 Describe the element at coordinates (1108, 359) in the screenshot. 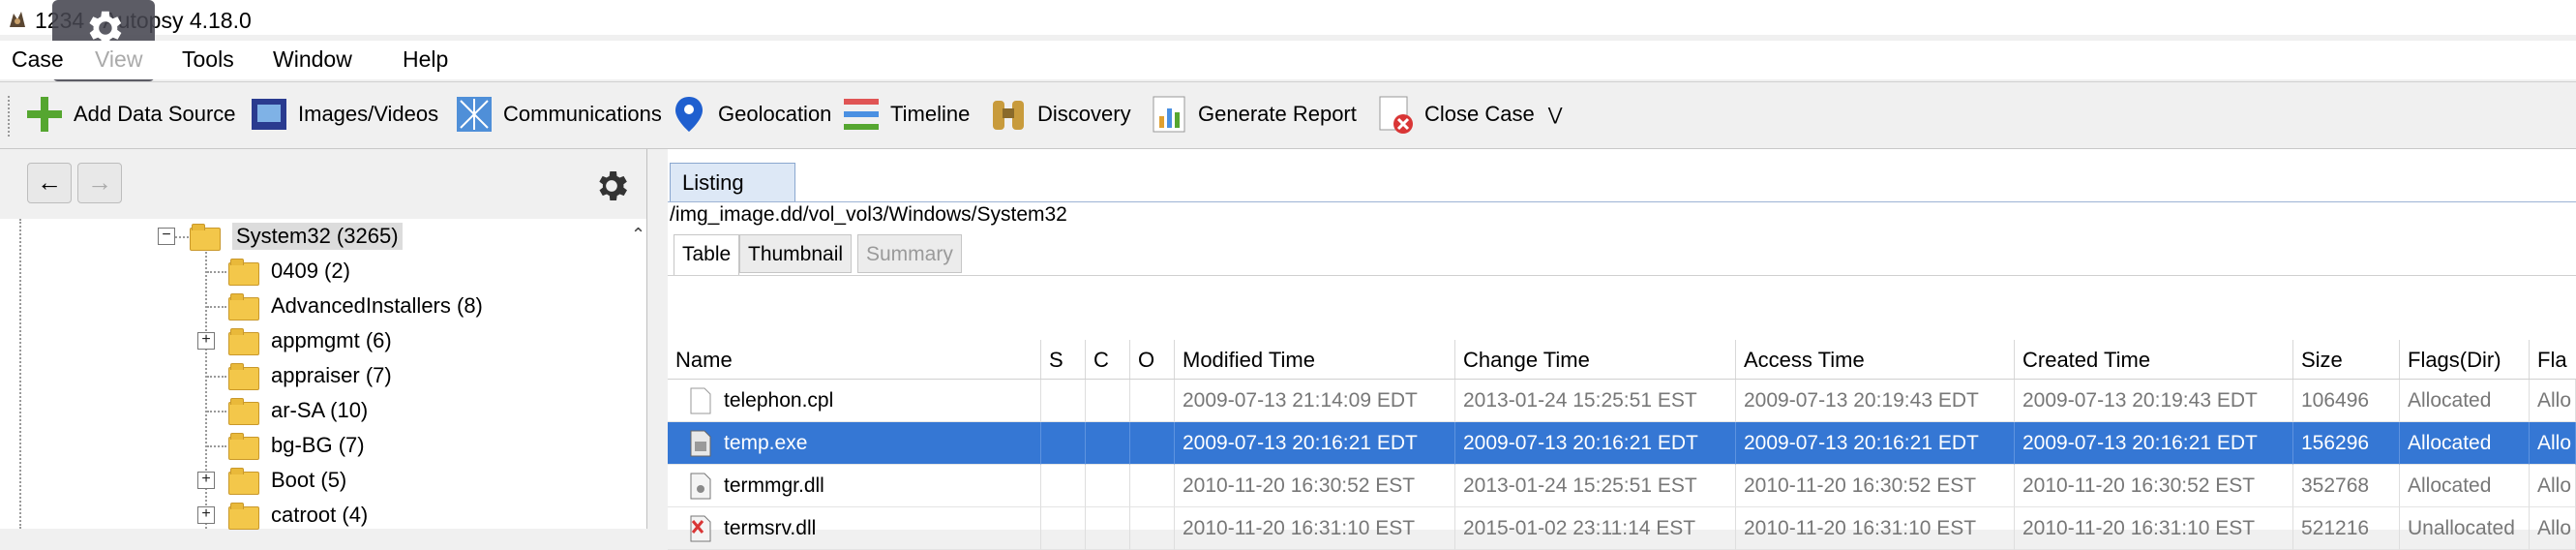

I see `column-header-c: C` at that location.